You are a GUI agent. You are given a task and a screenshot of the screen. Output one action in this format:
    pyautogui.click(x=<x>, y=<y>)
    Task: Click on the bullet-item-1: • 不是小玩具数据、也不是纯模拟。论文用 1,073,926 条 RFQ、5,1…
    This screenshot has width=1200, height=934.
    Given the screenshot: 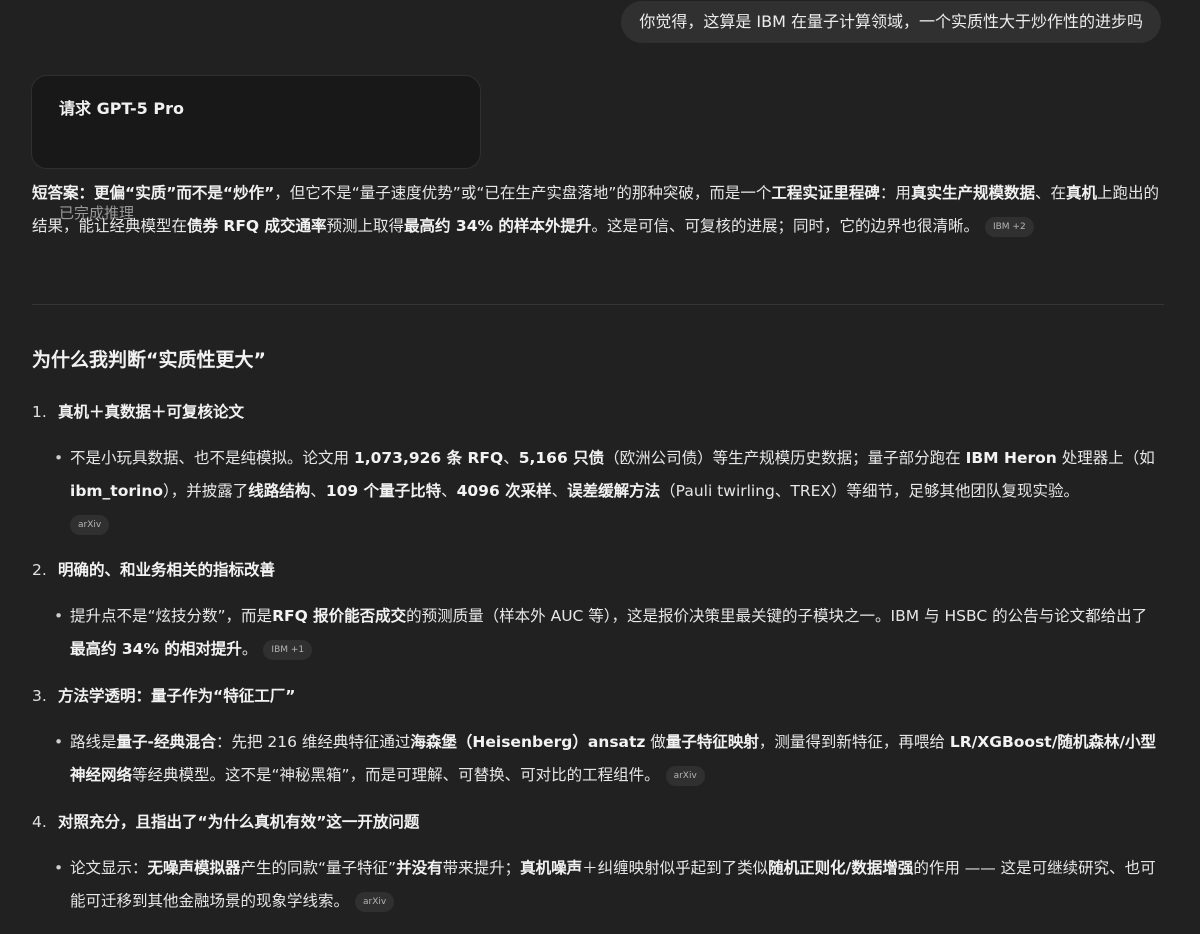 What is the action you would take?
    pyautogui.click(x=607, y=491)
    